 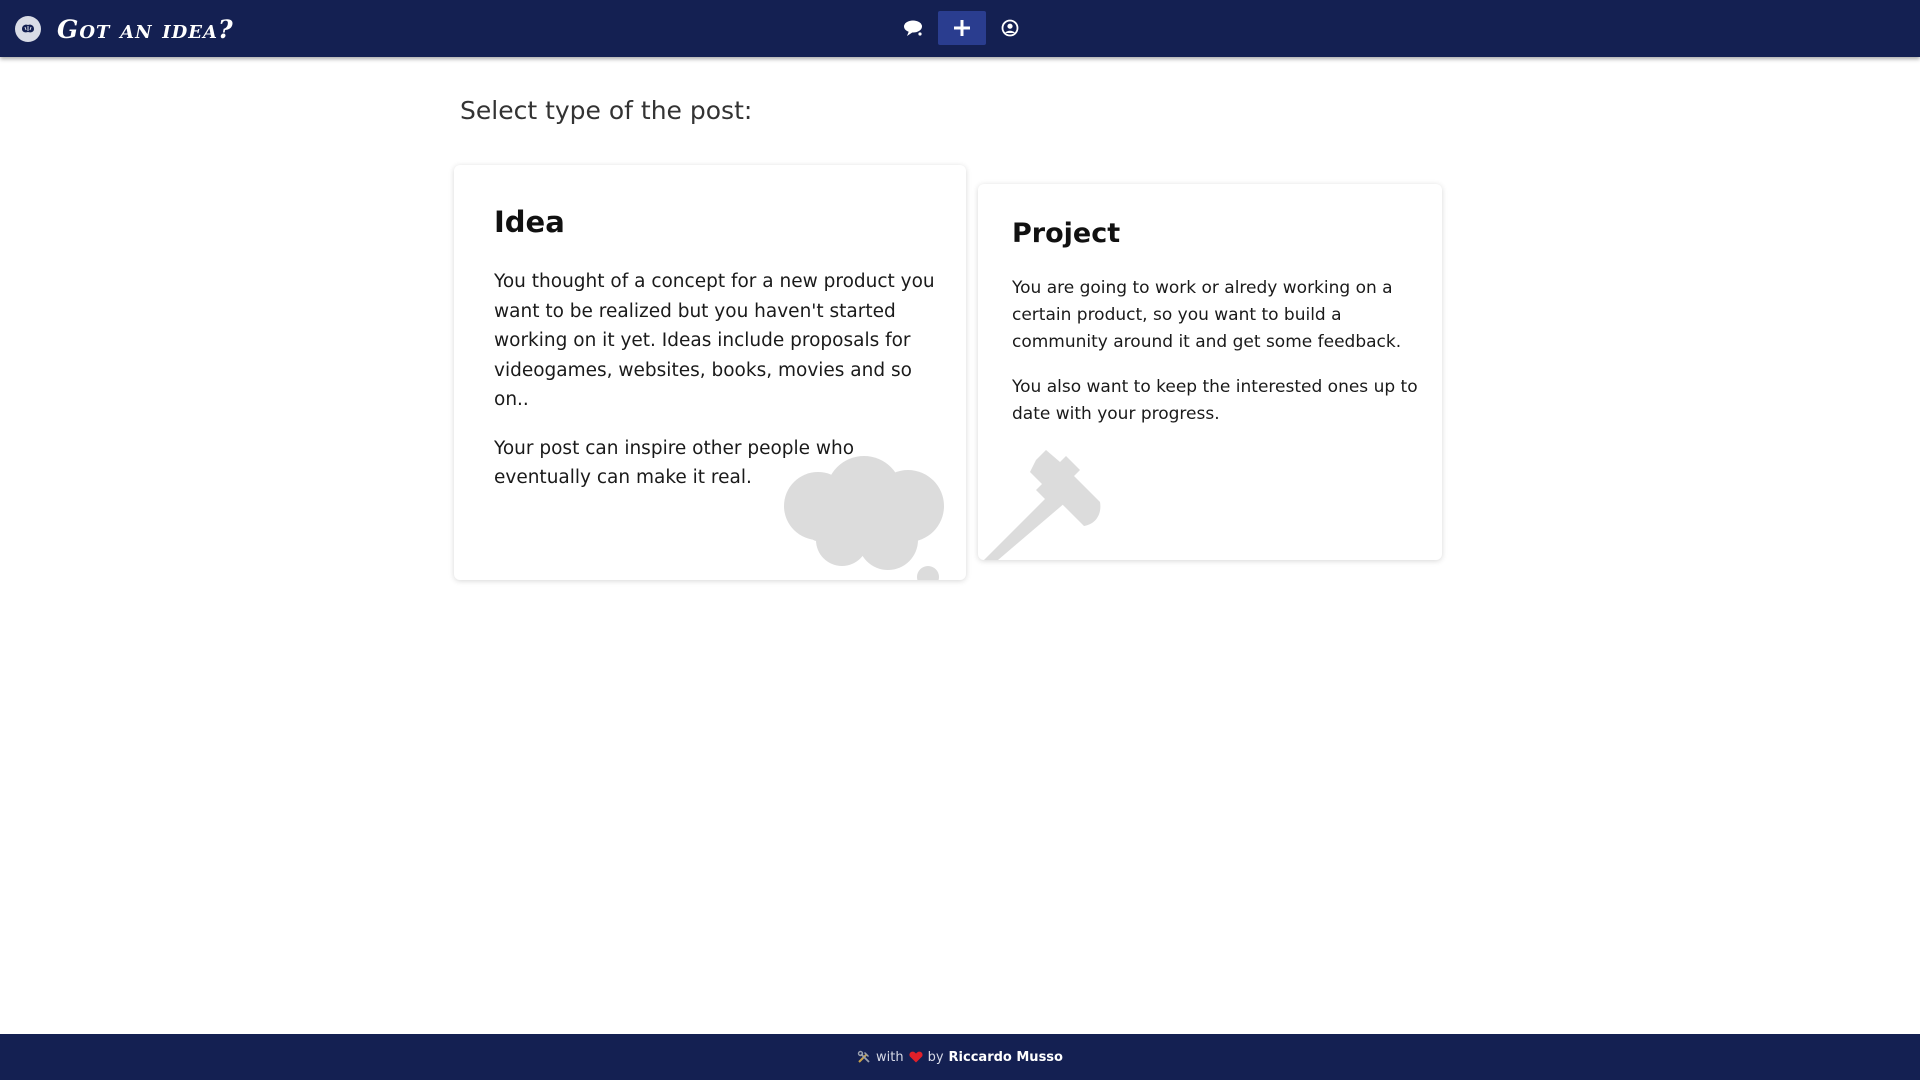 I want to click on feed-nav-button, so click(x=914, y=28).